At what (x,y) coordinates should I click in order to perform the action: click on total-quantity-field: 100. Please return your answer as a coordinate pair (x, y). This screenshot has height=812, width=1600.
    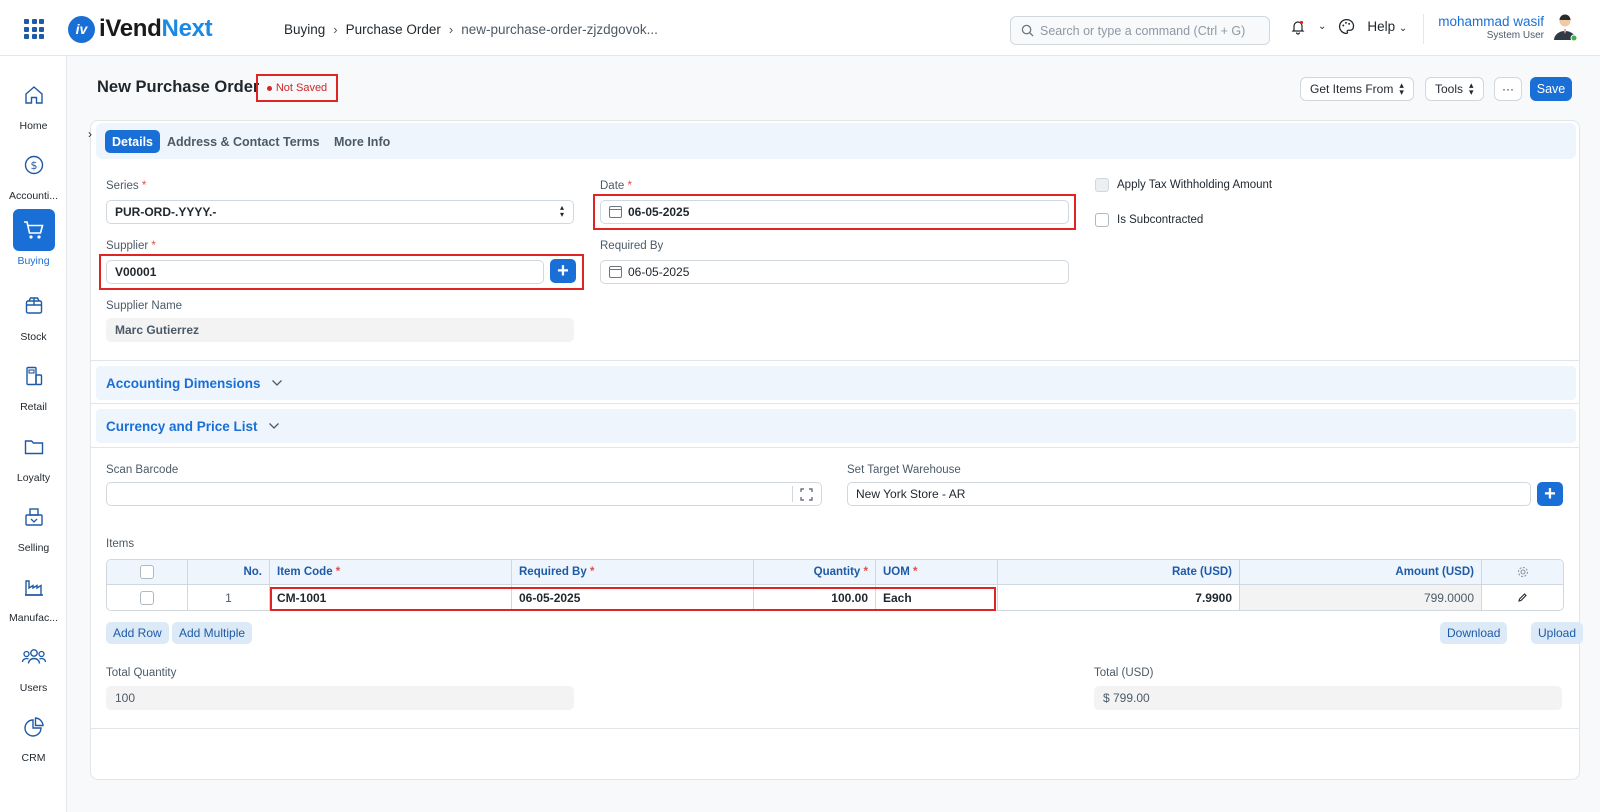
    Looking at the image, I should click on (340, 698).